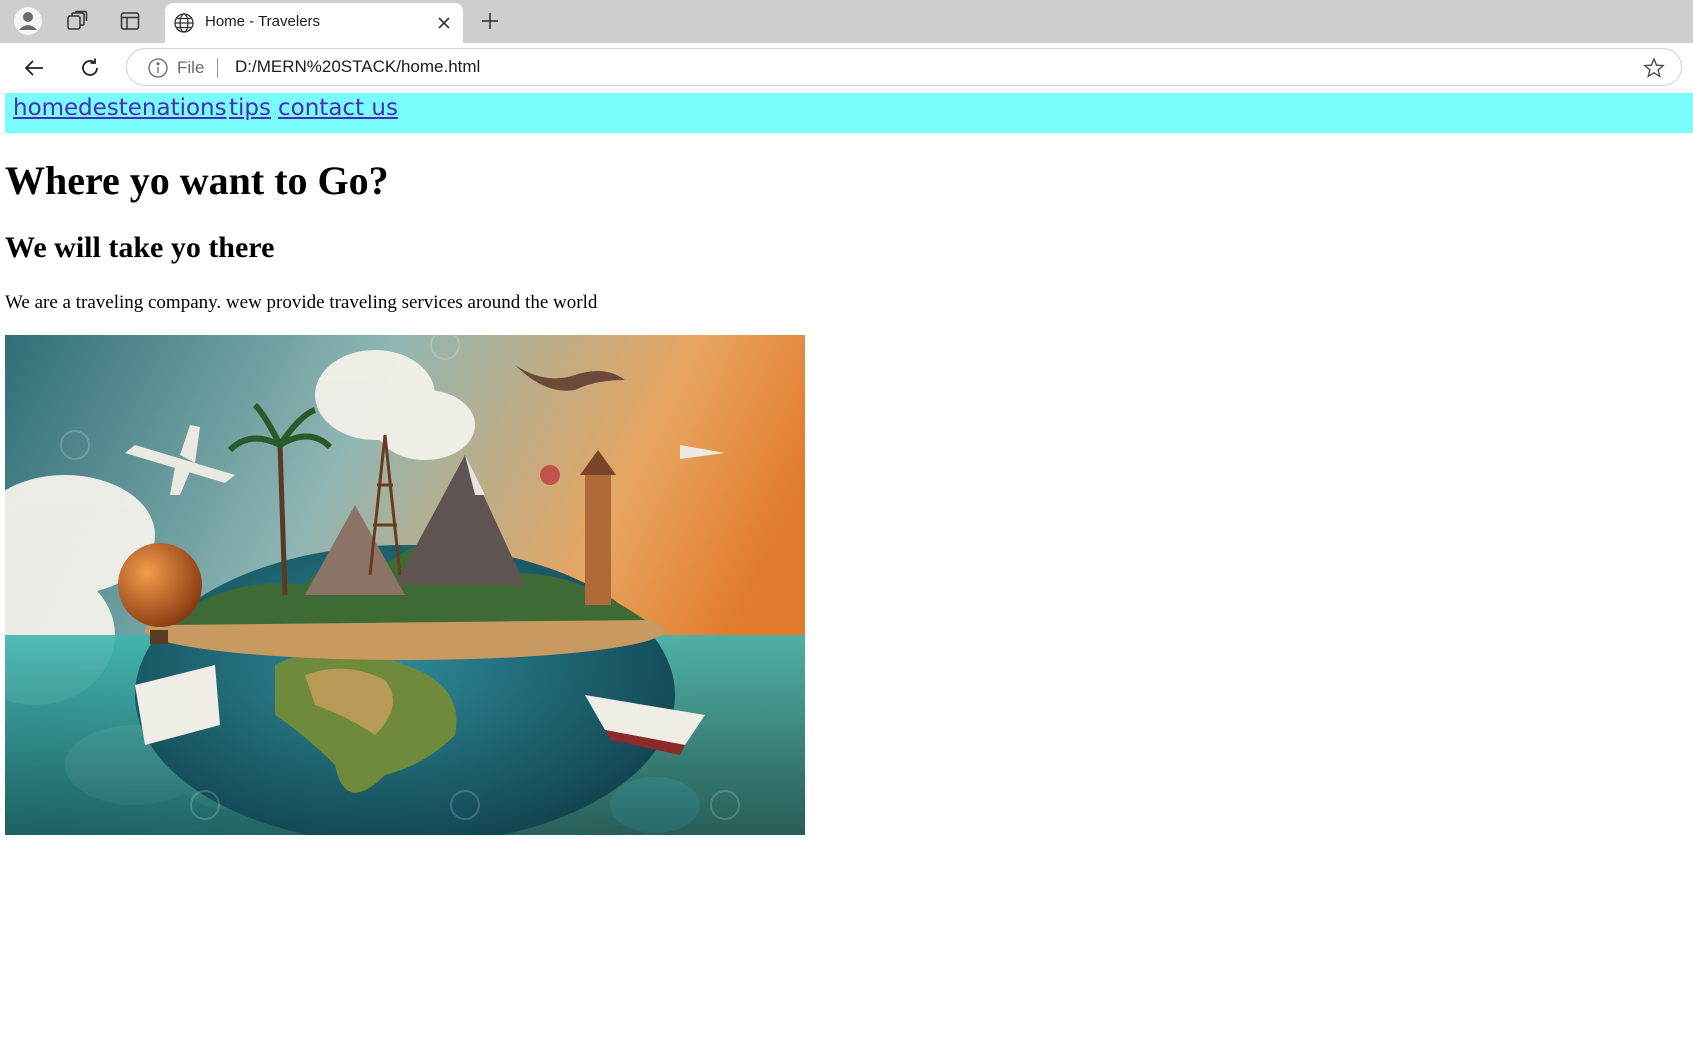 Image resolution: width=1693 pixels, height=1044 pixels. I want to click on workspaces-icon, so click(77, 20).